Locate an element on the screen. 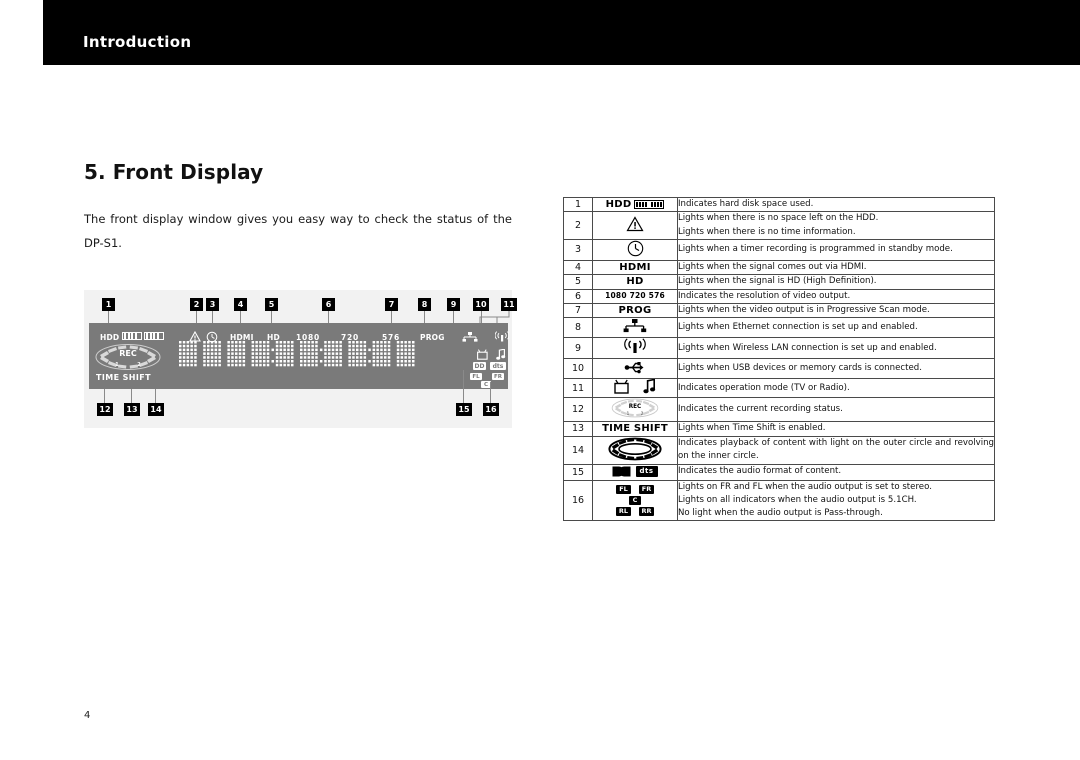 Image resolution: width=1080 pixels, height=760 pixels. row-number: 1 is located at coordinates (578, 204).